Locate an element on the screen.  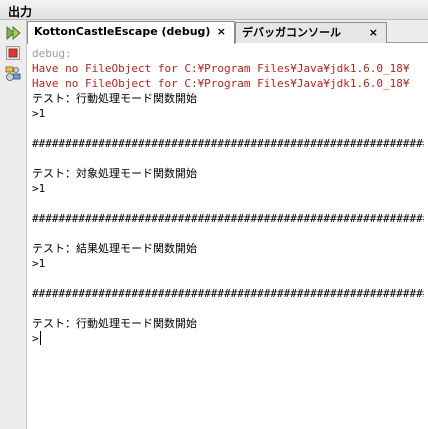
output-tabs: KottonCastleEscape (debug) × デバッガコンソール × is located at coordinates (227, 32).